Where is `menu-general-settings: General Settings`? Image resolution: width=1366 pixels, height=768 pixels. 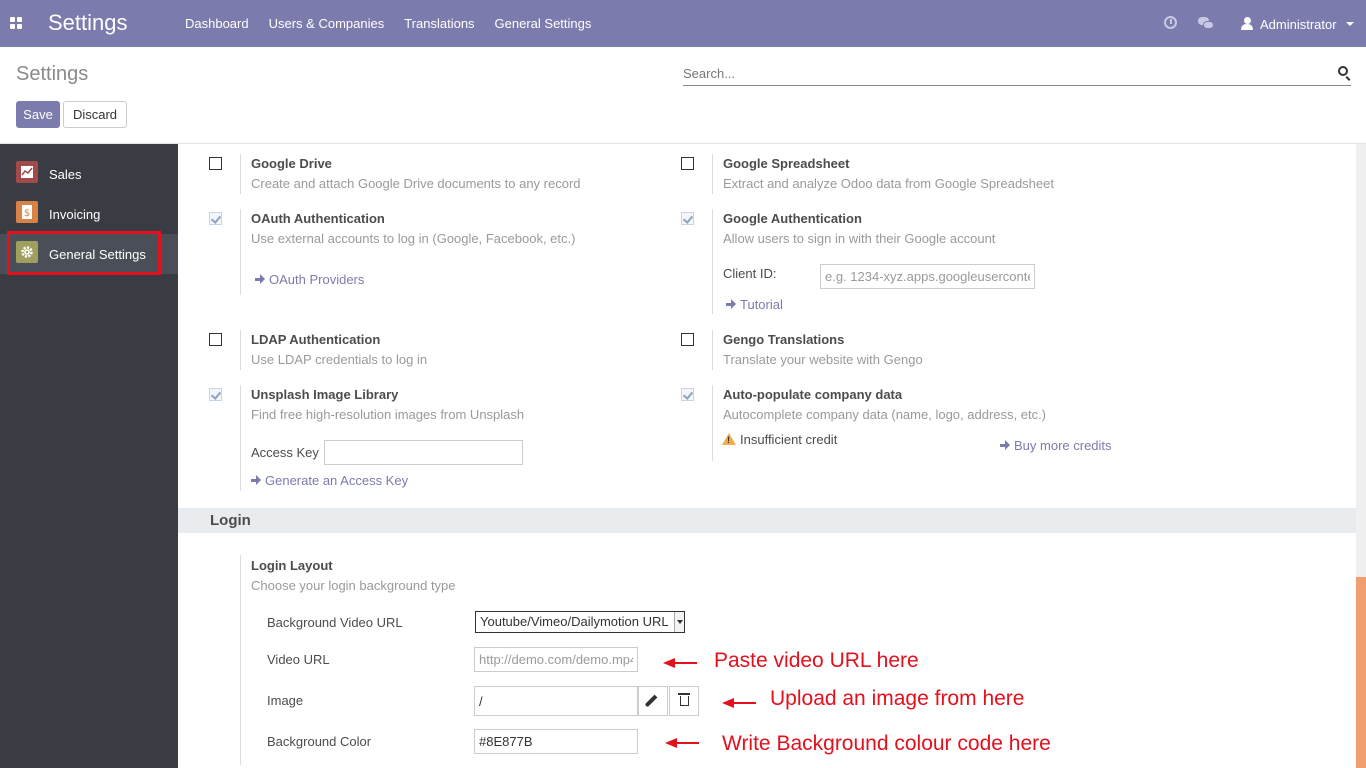 menu-general-settings: General Settings is located at coordinates (543, 23).